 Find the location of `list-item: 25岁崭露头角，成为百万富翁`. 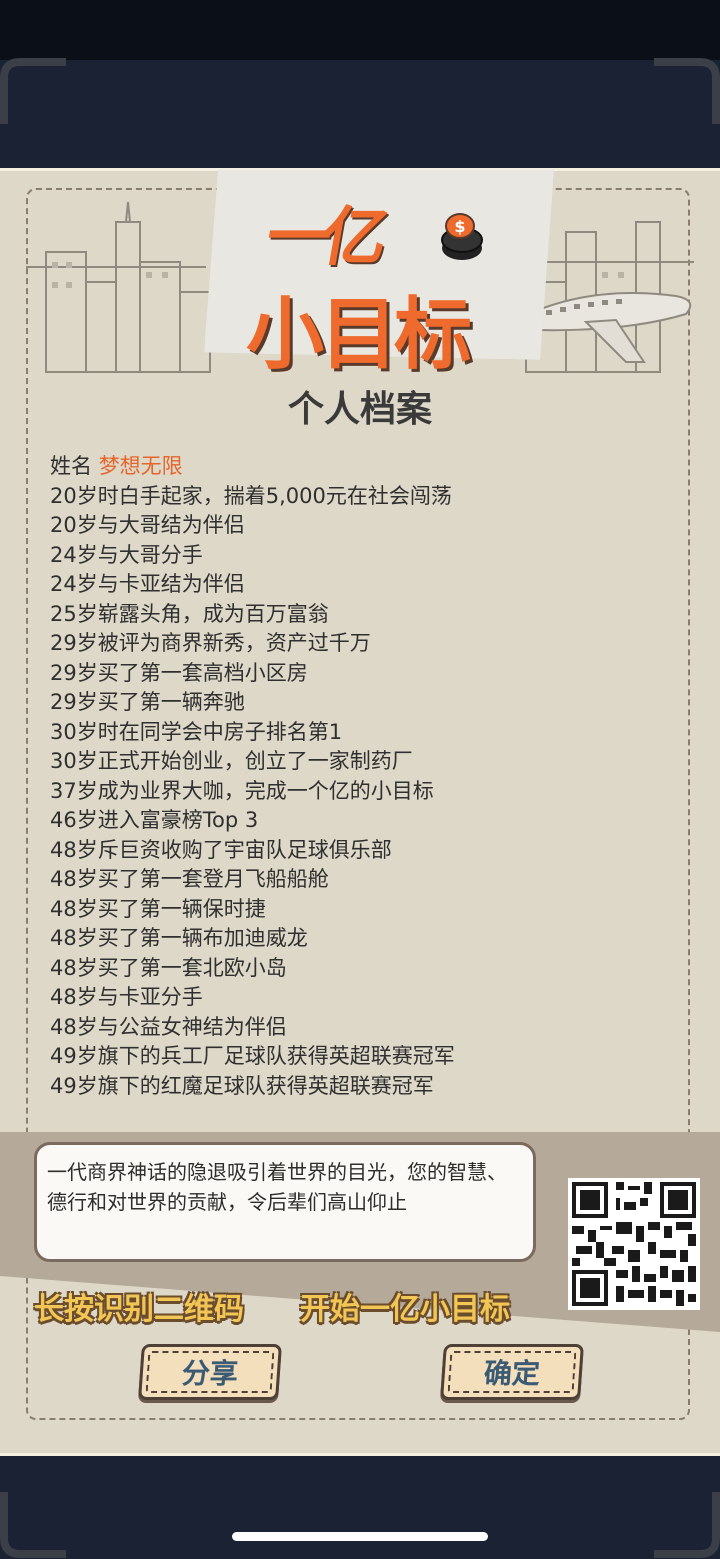

list-item: 25岁崭露头角，成为百万富翁 is located at coordinates (189, 613).